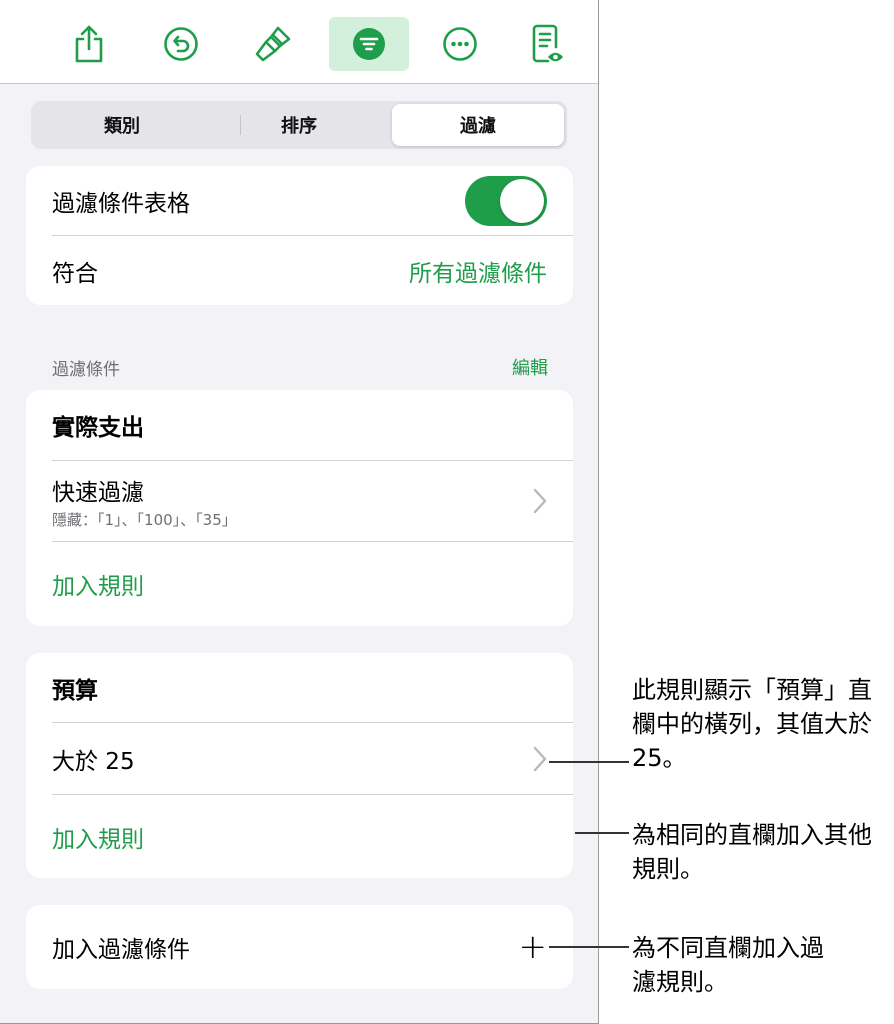 This screenshot has height=1024, width=894. I want to click on undo-icon, so click(181, 44).